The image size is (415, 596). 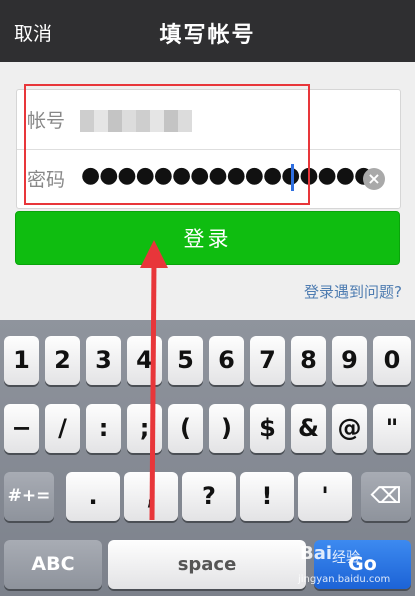 What do you see at coordinates (185, 428) in the screenshot?
I see `key-open-paren: (` at bounding box center [185, 428].